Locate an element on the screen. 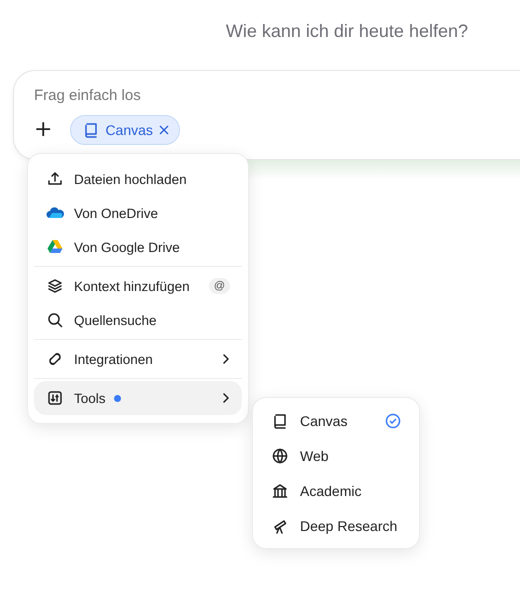 The image size is (520, 603). tool-item: Web is located at coordinates (336, 455).